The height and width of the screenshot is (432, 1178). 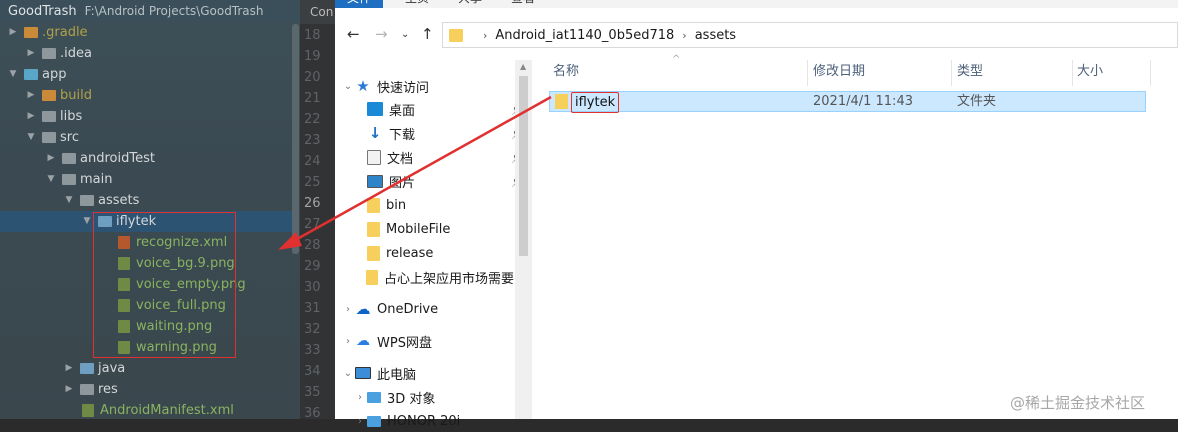 What do you see at coordinates (48, 32) in the screenshot?
I see `tree-item: ▶ .gradle` at bounding box center [48, 32].